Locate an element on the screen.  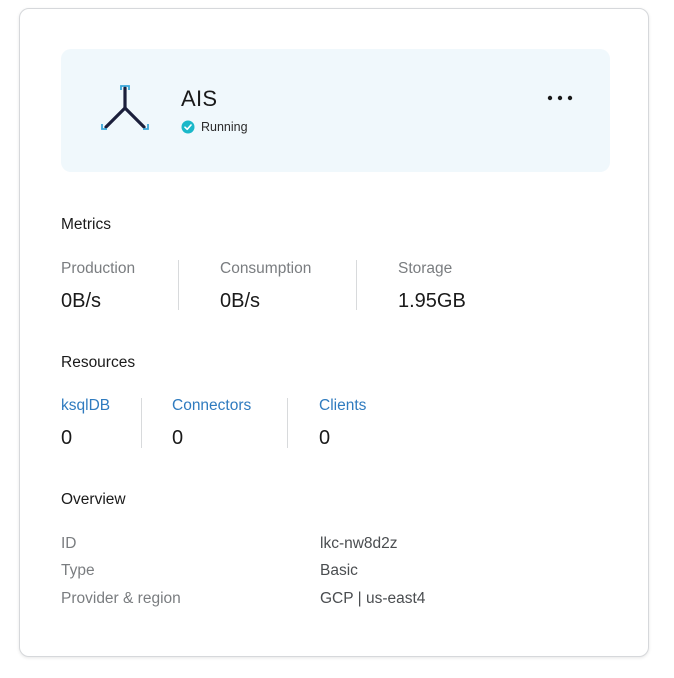
more-options-button is located at coordinates (560, 98).